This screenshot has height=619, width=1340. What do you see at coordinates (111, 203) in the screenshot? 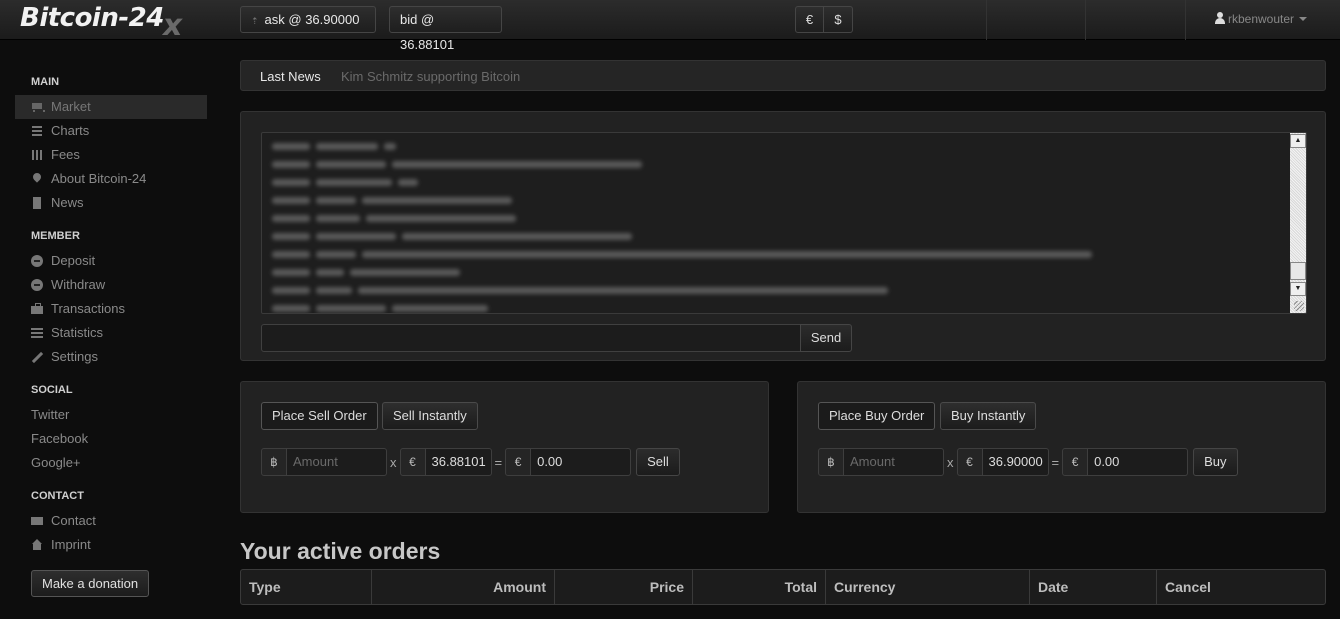
I see `sidebar-item-news: News` at bounding box center [111, 203].